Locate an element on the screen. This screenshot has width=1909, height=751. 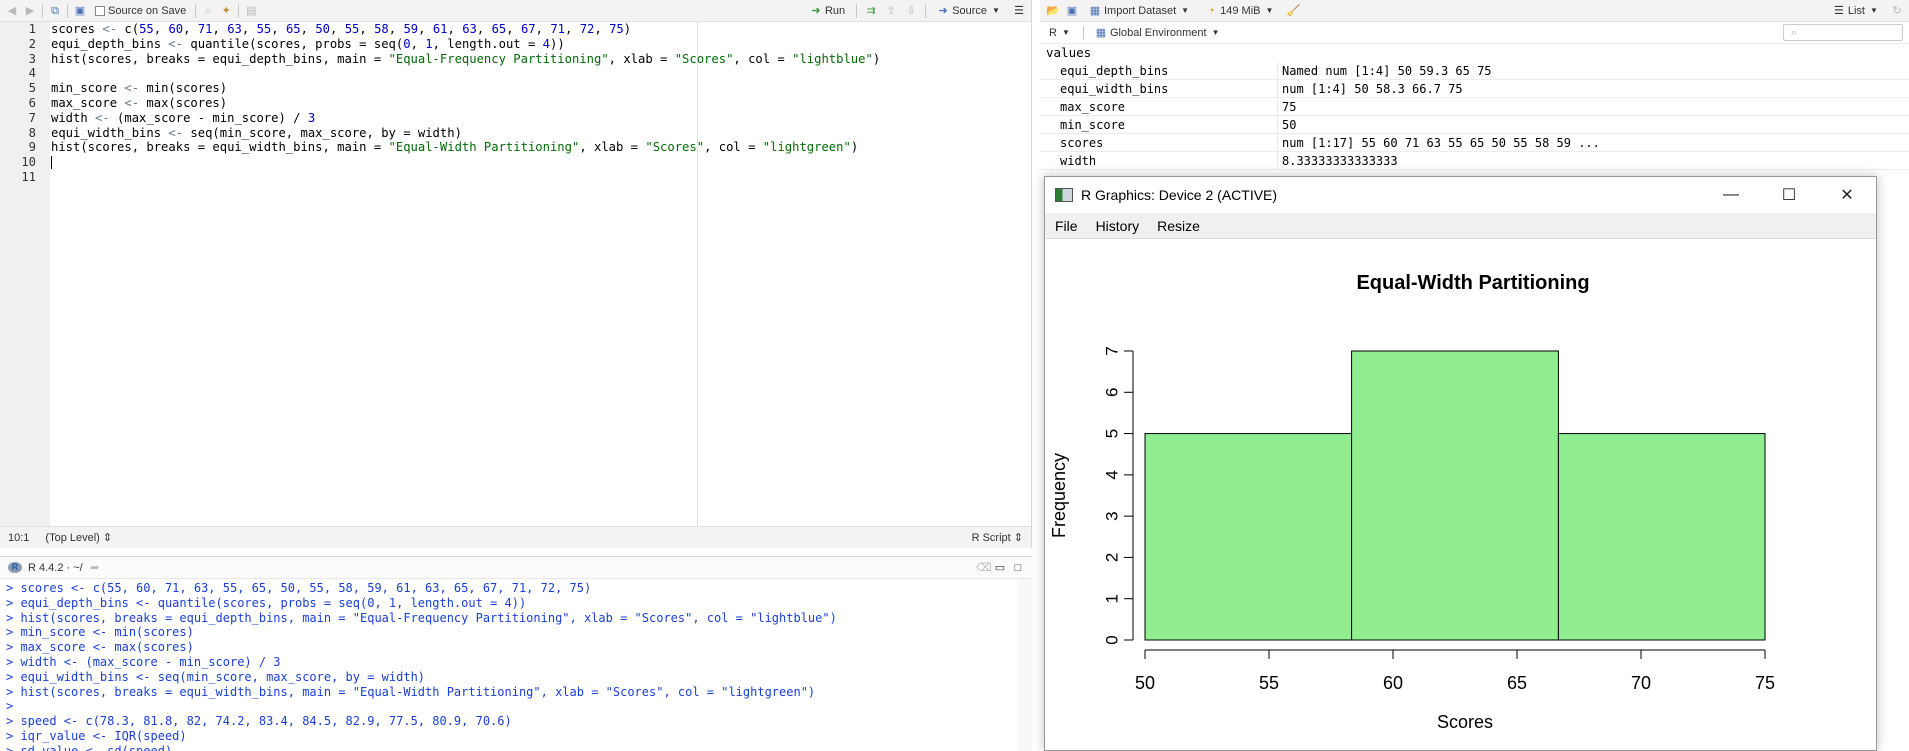
forward-arrow-icon: ▶ is located at coordinates (30, 11).